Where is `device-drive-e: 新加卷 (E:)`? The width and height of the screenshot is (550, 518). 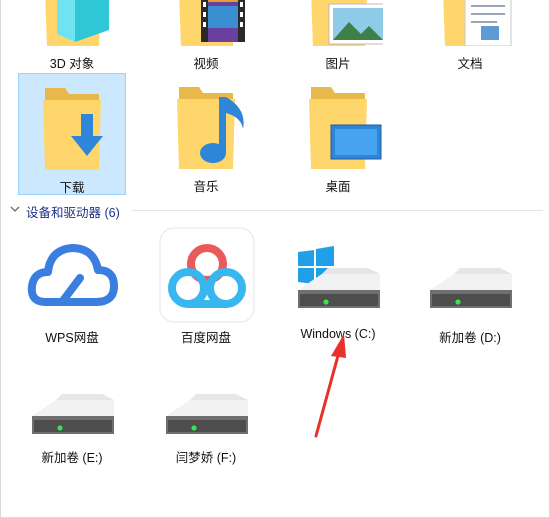 device-drive-e: 新加卷 (E:) is located at coordinates (72, 411).